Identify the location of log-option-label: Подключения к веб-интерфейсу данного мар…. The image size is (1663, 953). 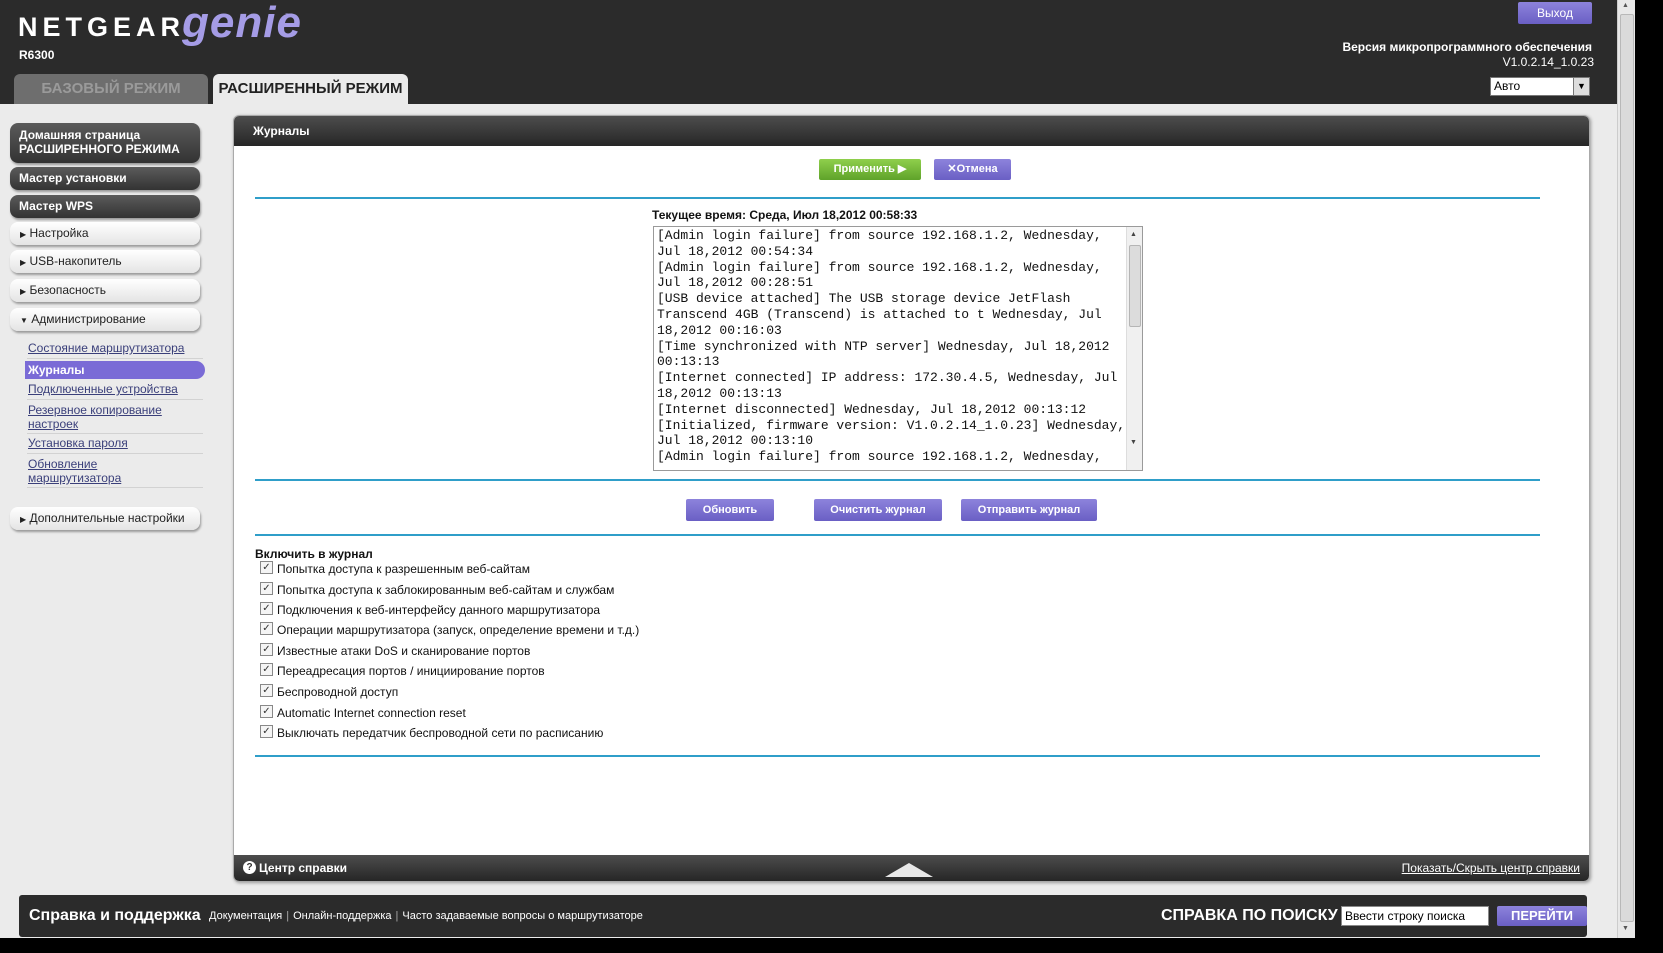
(439, 610).